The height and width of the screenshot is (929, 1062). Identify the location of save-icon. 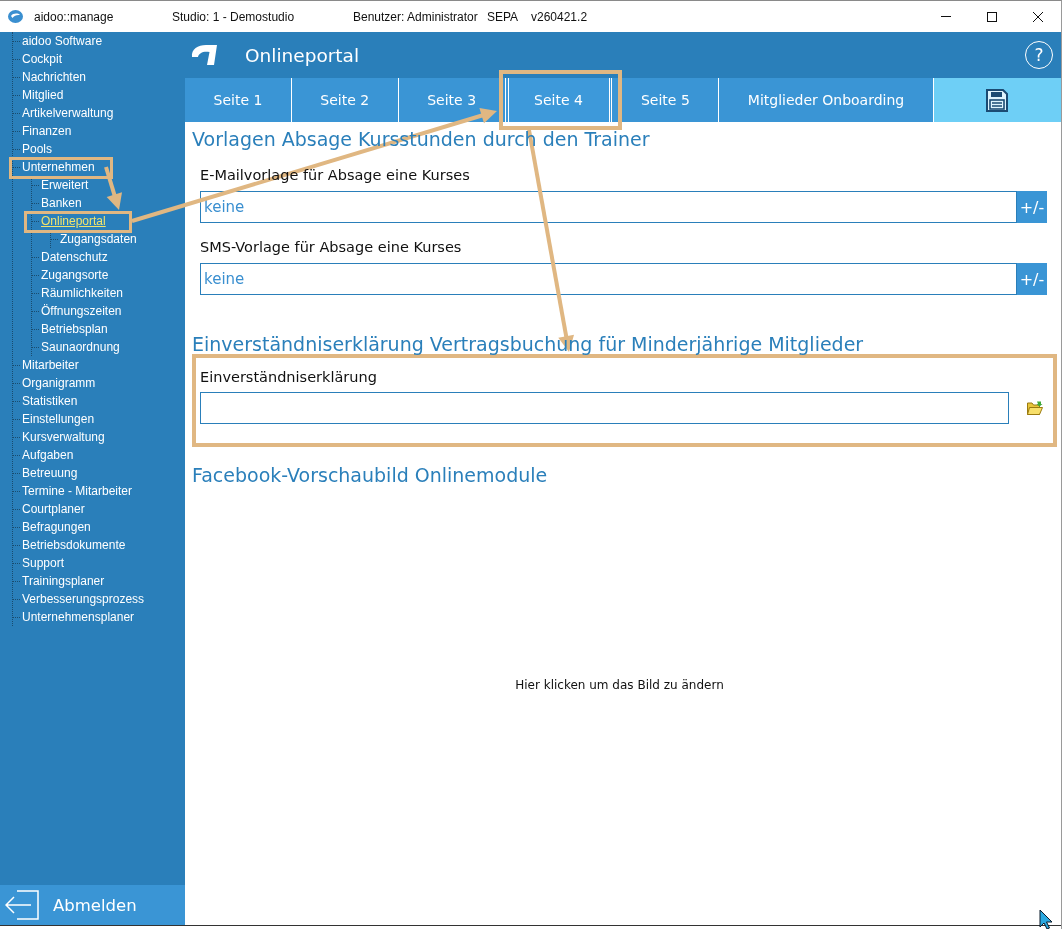
(997, 100).